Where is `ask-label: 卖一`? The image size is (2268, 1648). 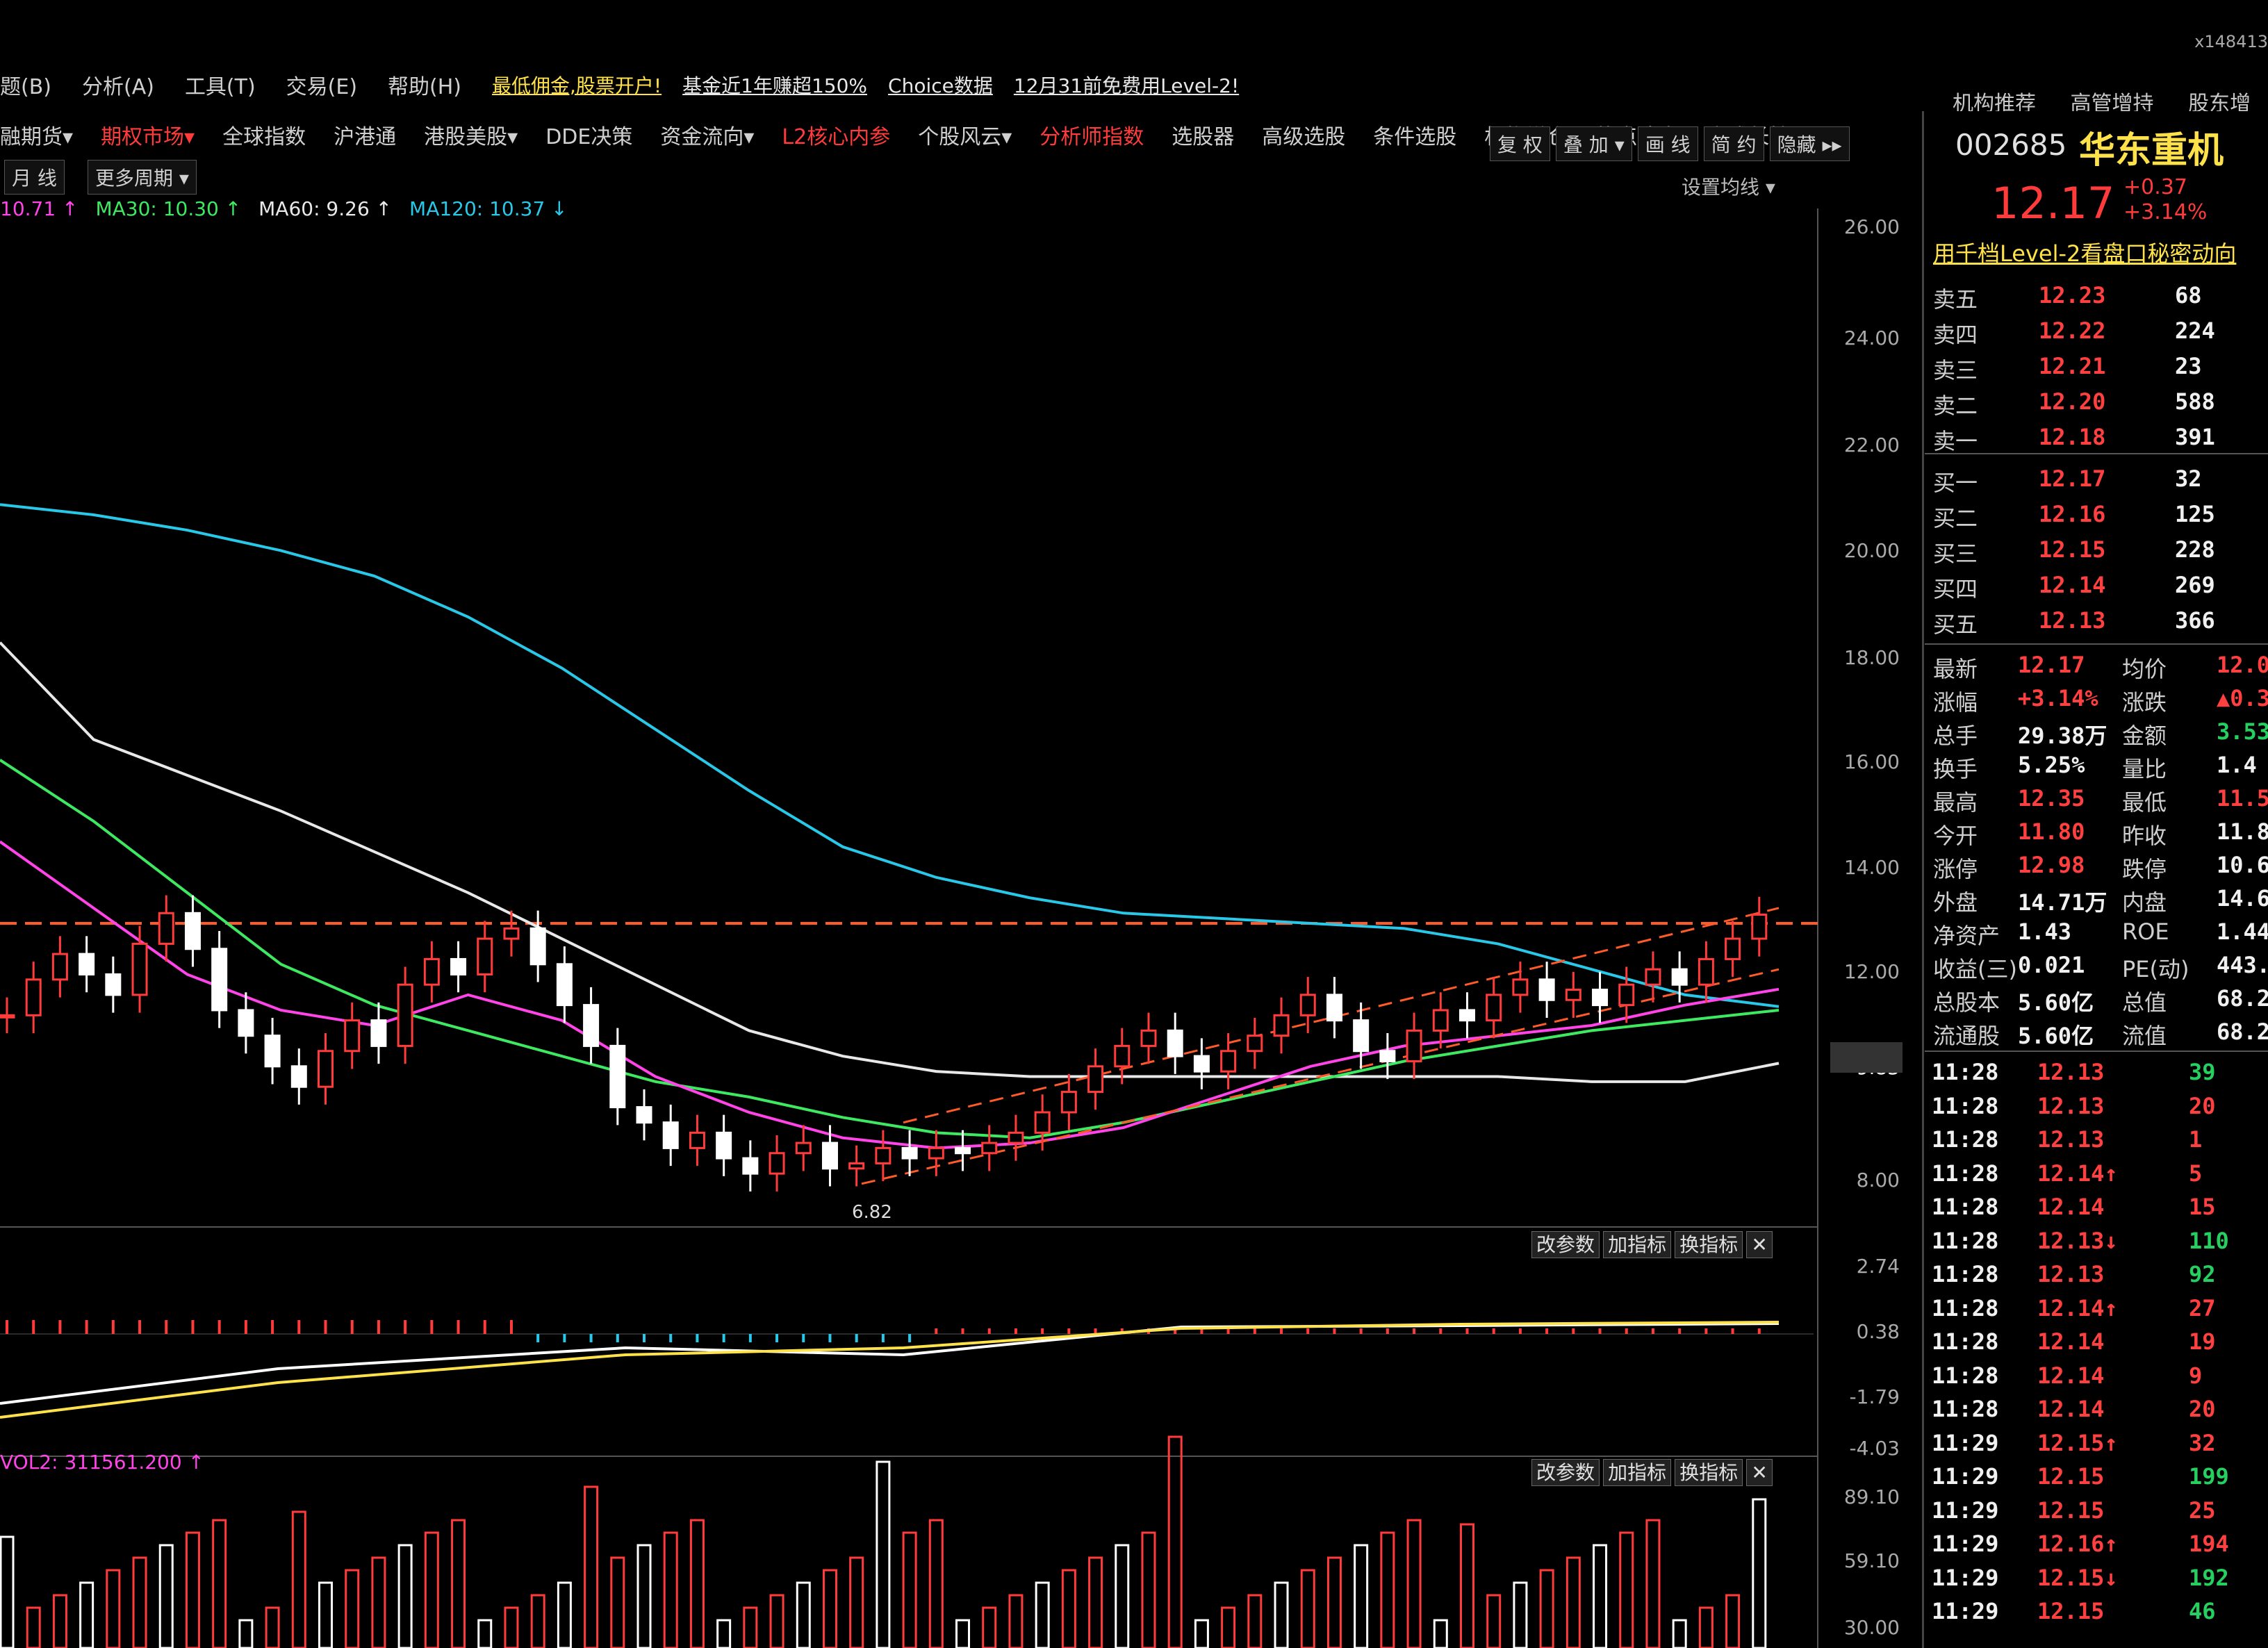
ask-label: 卖一 is located at coordinates (1955, 441).